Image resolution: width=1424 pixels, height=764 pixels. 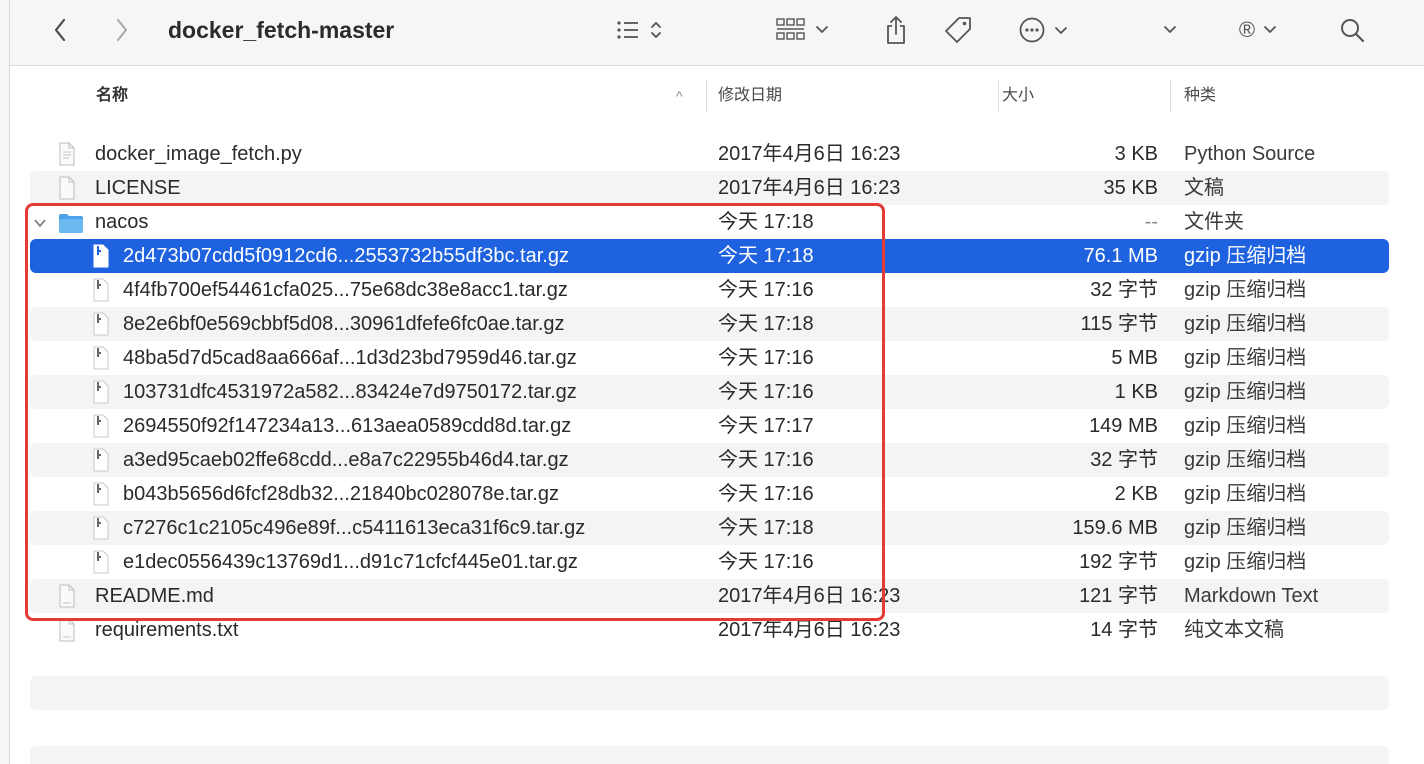 I want to click on view-mode-button, so click(x=642, y=30).